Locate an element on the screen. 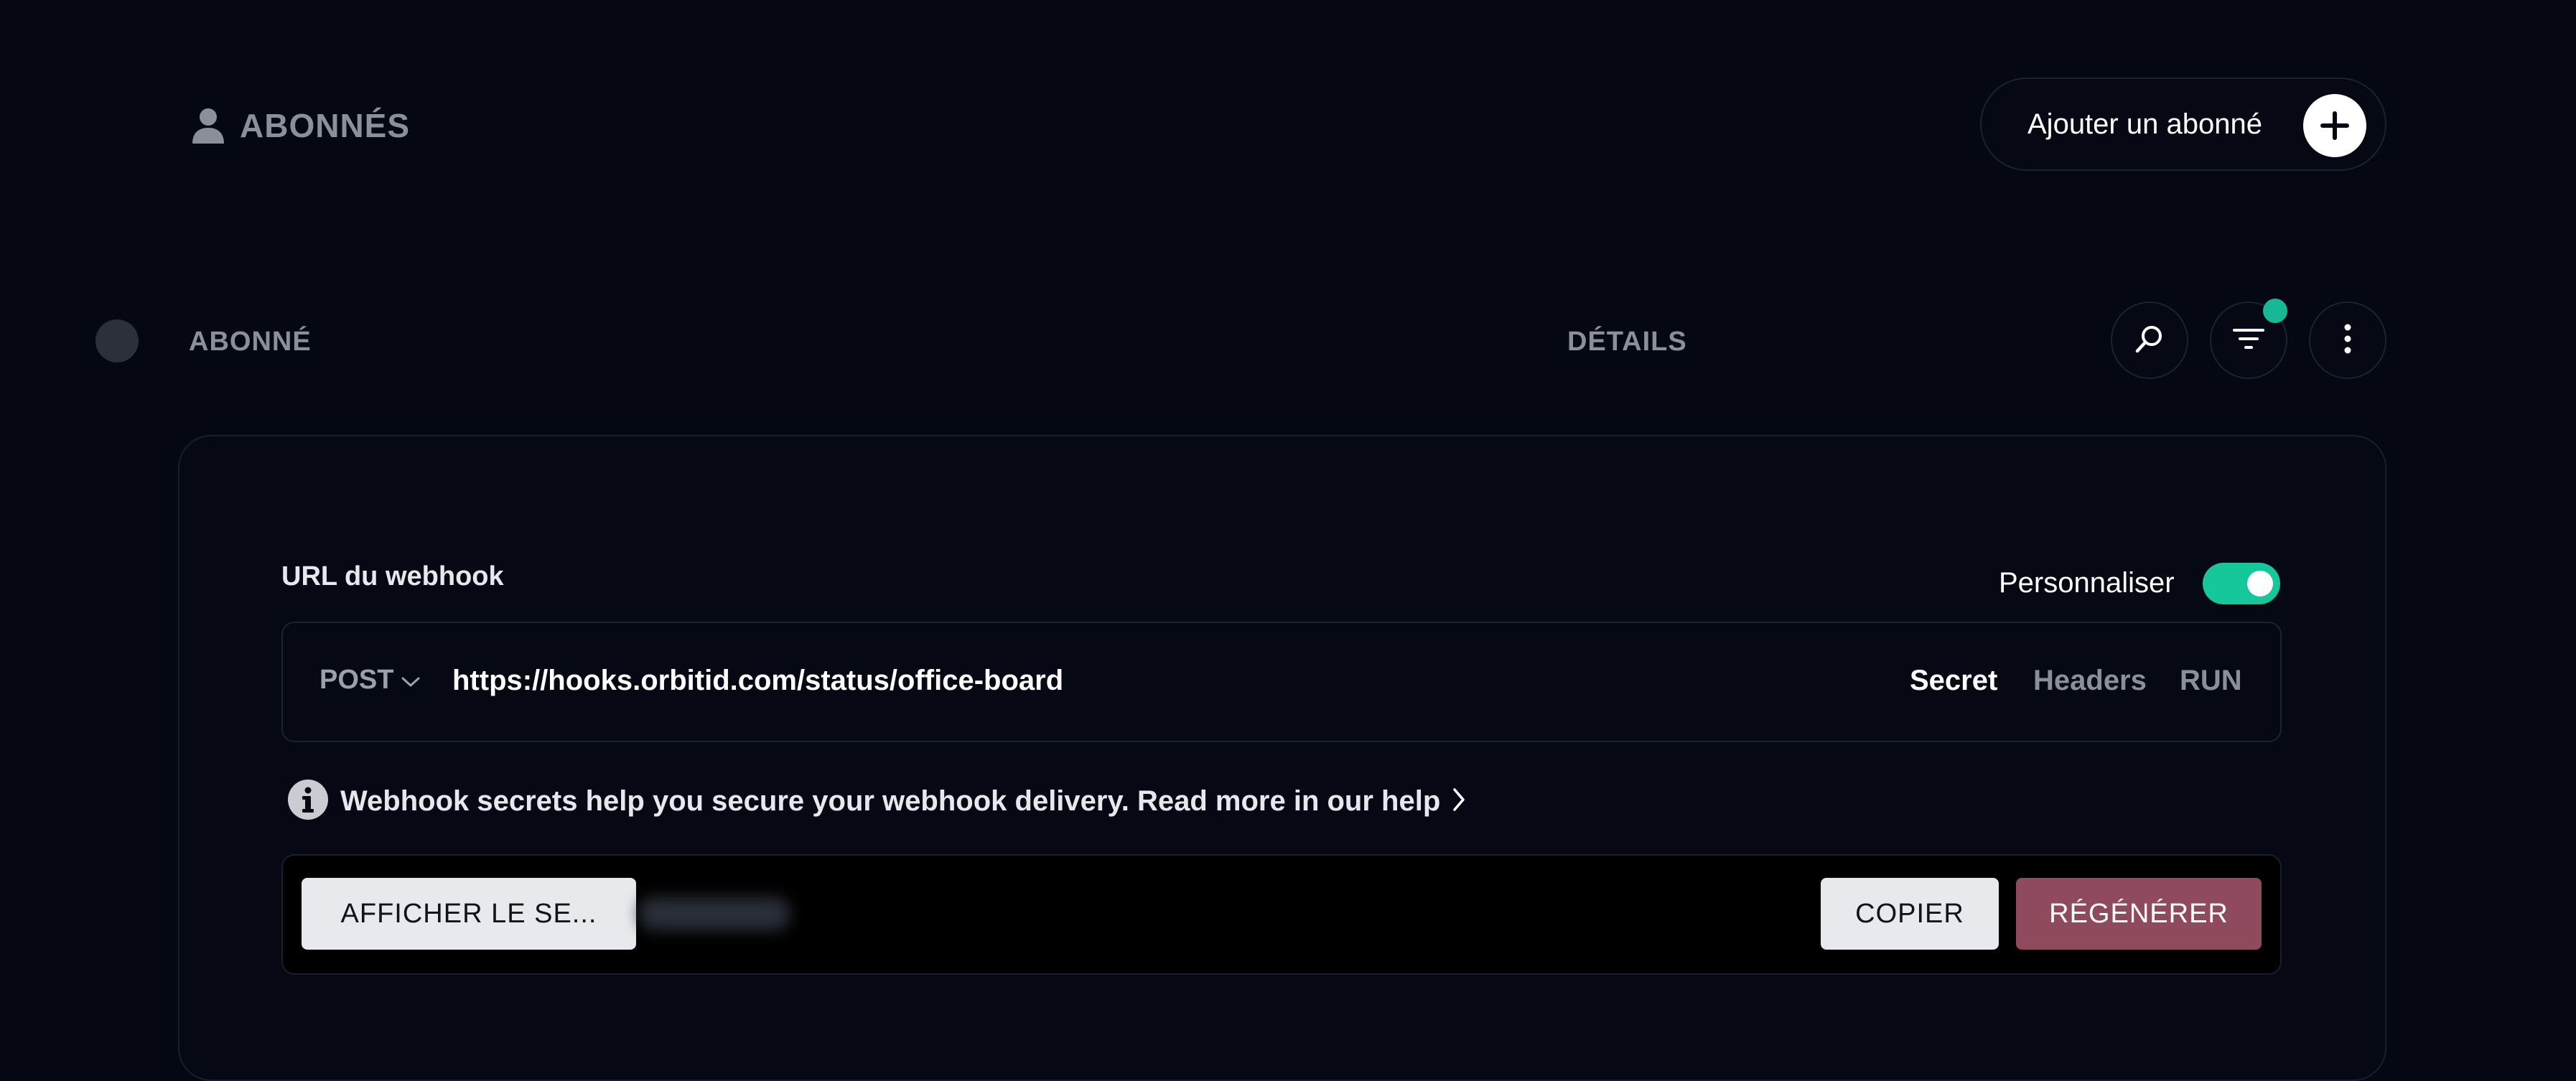 The width and height of the screenshot is (2576, 1081). info-icon is located at coordinates (308, 801).